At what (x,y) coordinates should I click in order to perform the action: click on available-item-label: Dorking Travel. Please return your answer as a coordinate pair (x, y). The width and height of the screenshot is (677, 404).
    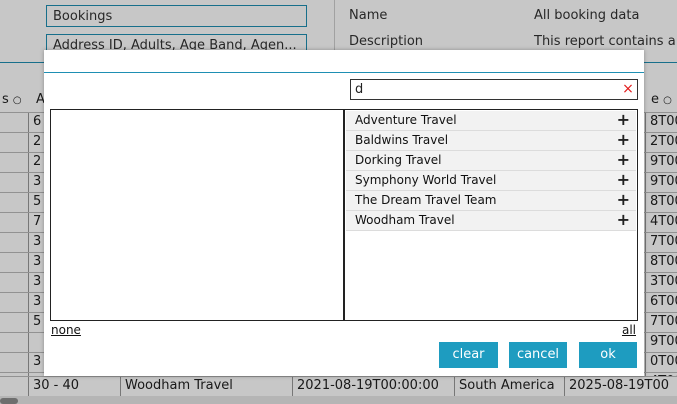
    Looking at the image, I should click on (398, 160).